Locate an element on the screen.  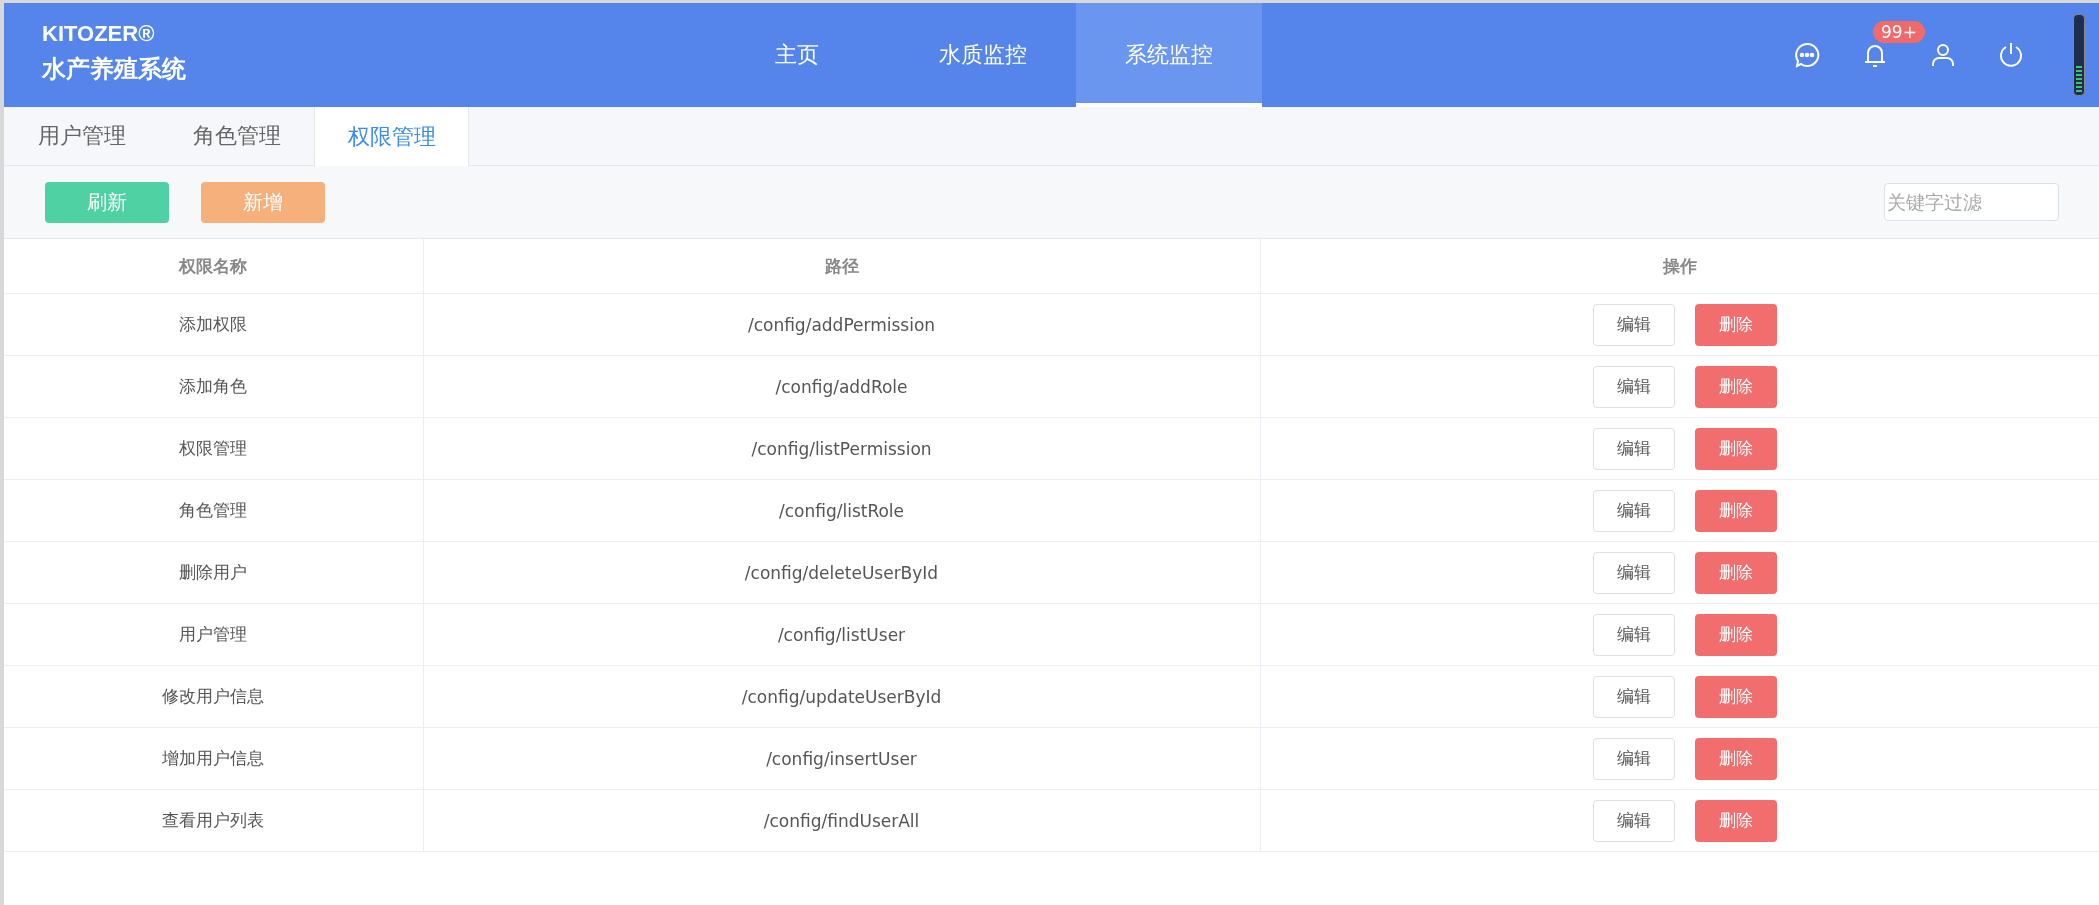
chat-icon is located at coordinates (1807, 55).